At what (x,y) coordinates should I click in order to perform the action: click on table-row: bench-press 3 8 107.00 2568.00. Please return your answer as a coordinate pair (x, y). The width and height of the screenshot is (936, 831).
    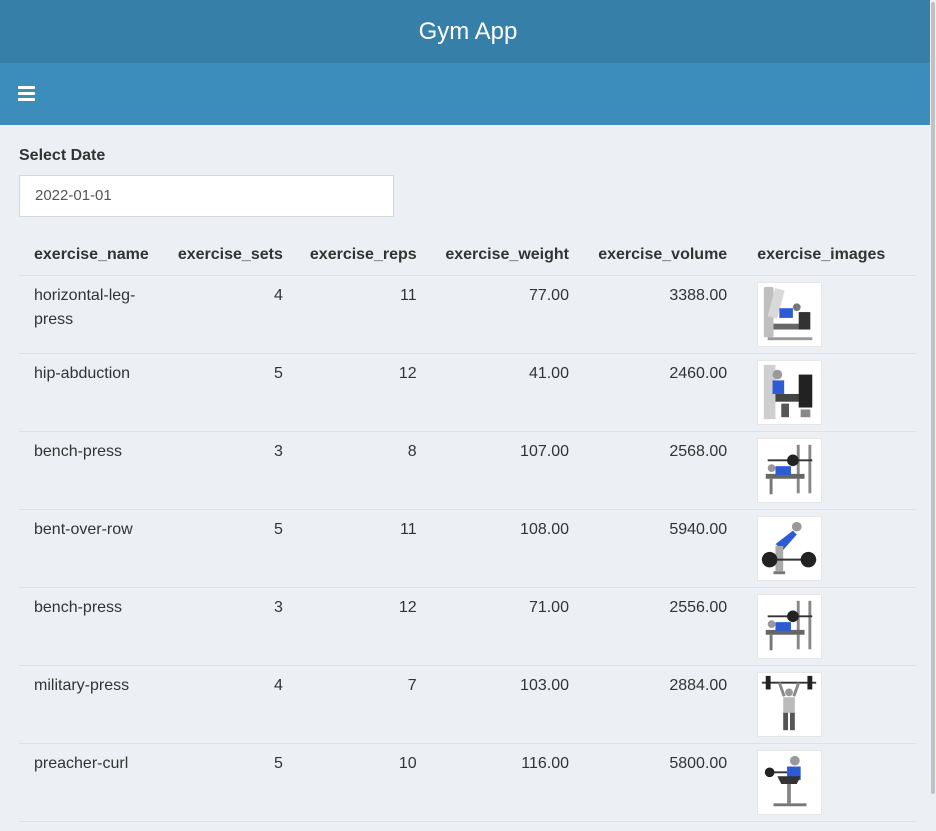
    Looking at the image, I should click on (467, 470).